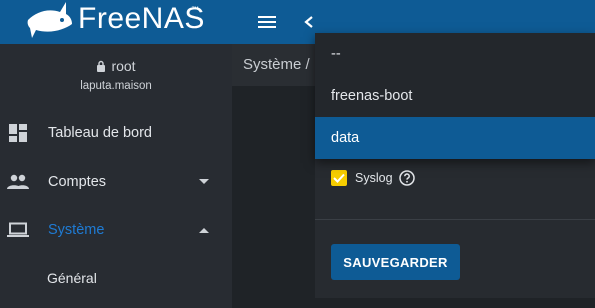 This screenshot has width=595, height=308. Describe the element at coordinates (455, 138) in the screenshot. I see `dropdown-option-data: data` at that location.